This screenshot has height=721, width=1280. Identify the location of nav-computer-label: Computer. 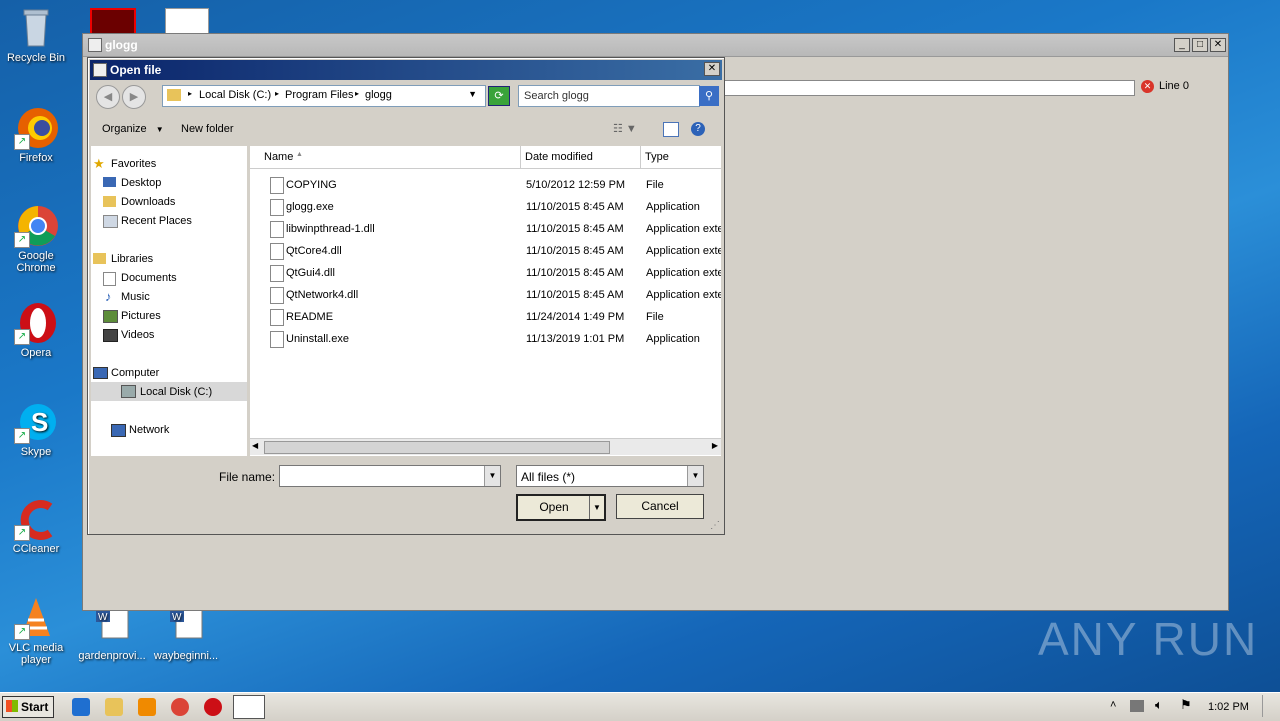
(135, 373).